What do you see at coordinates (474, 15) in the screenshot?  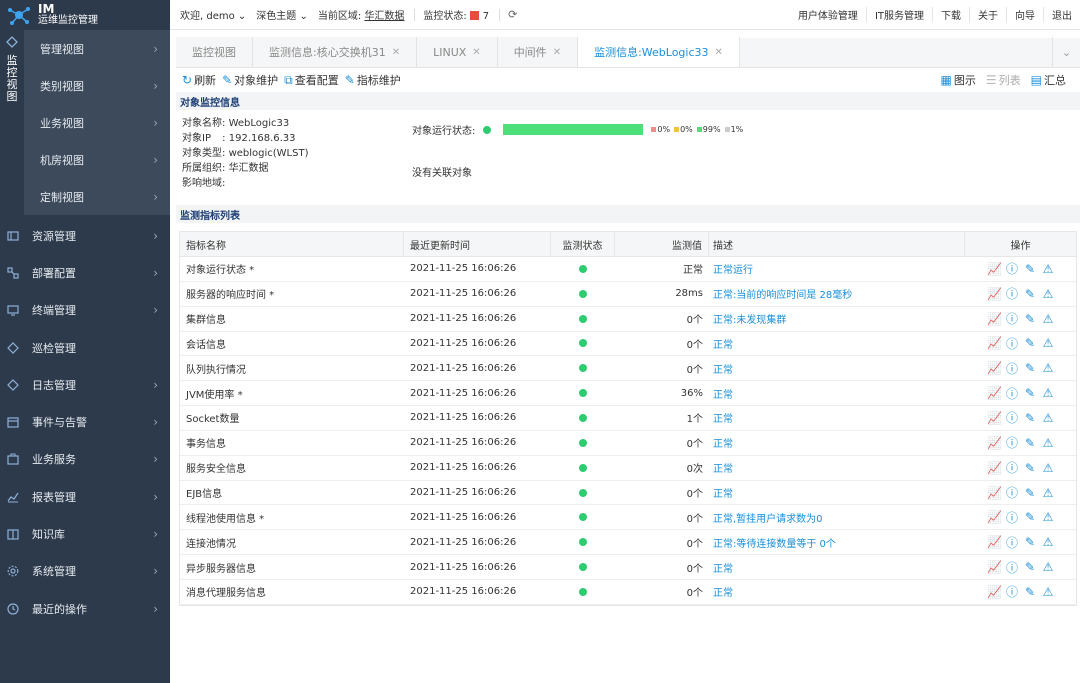 I see `alert-status-indicator` at bounding box center [474, 15].